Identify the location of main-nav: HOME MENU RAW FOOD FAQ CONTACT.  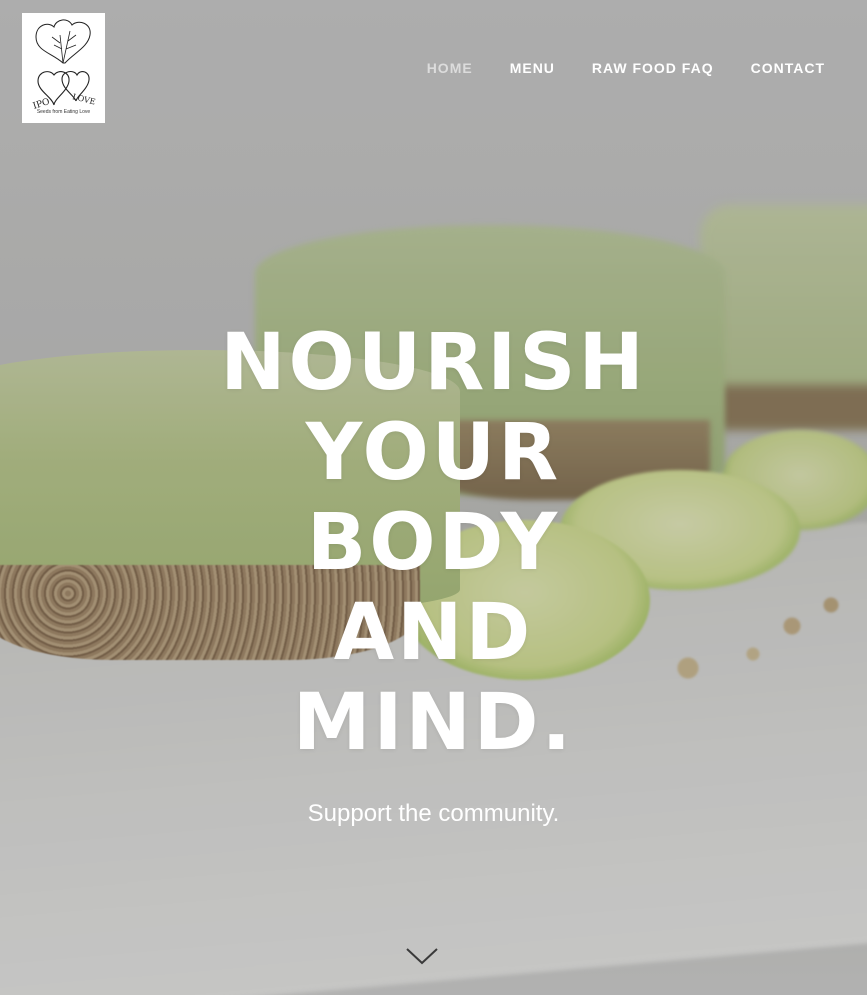
(626, 68).